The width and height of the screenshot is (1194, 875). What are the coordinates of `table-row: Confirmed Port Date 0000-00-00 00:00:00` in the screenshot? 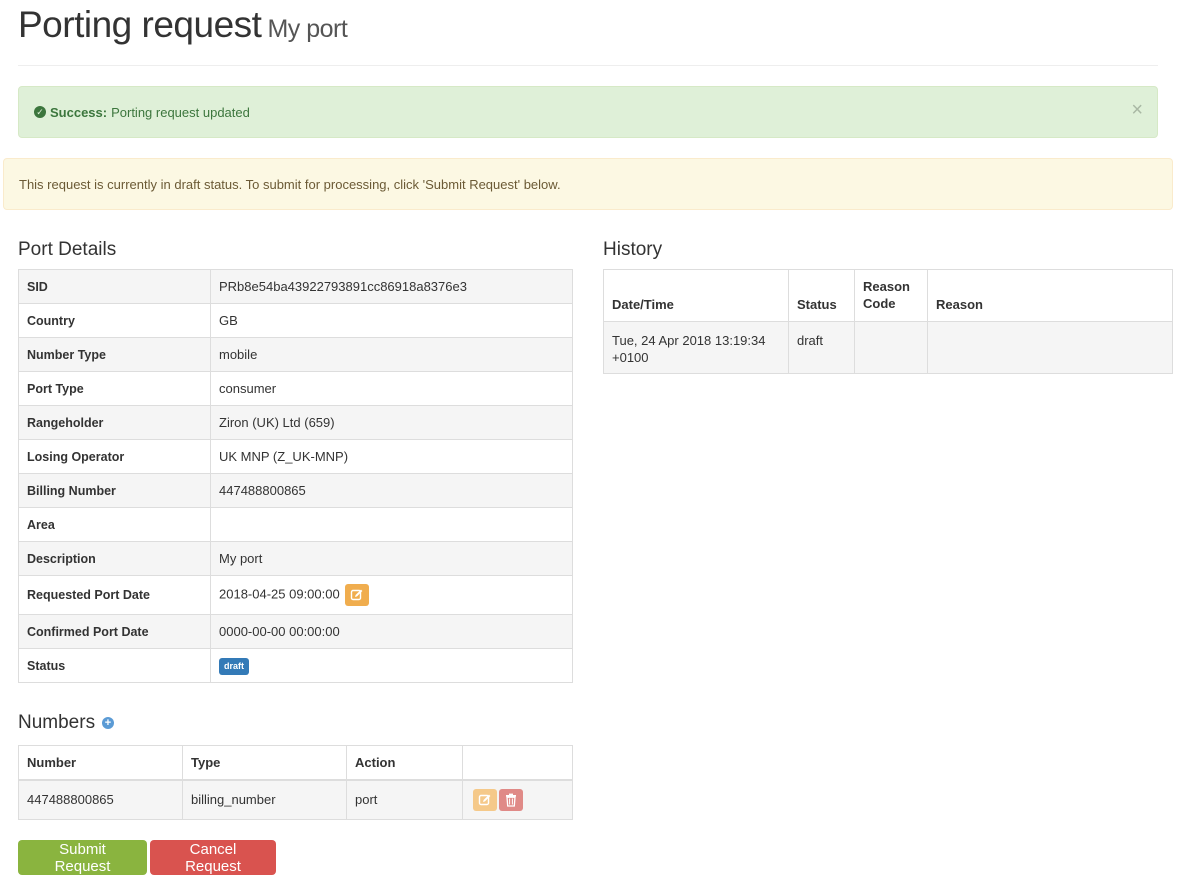 It's located at (295, 631).